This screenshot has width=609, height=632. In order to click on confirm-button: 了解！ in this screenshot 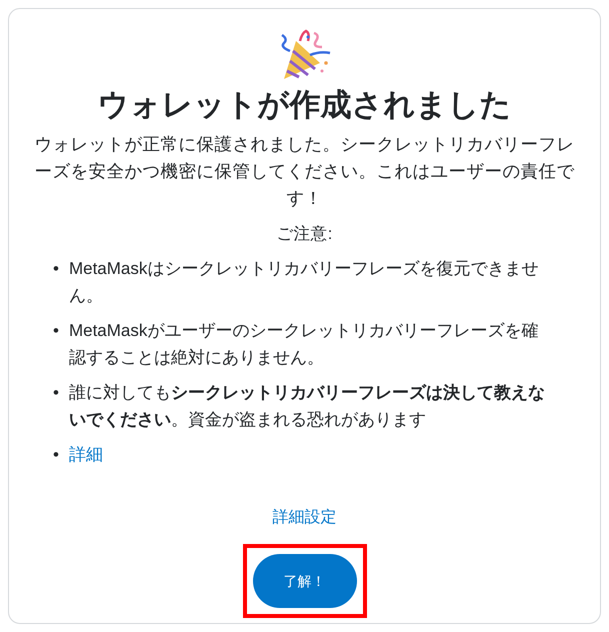, I will do `click(304, 581)`.